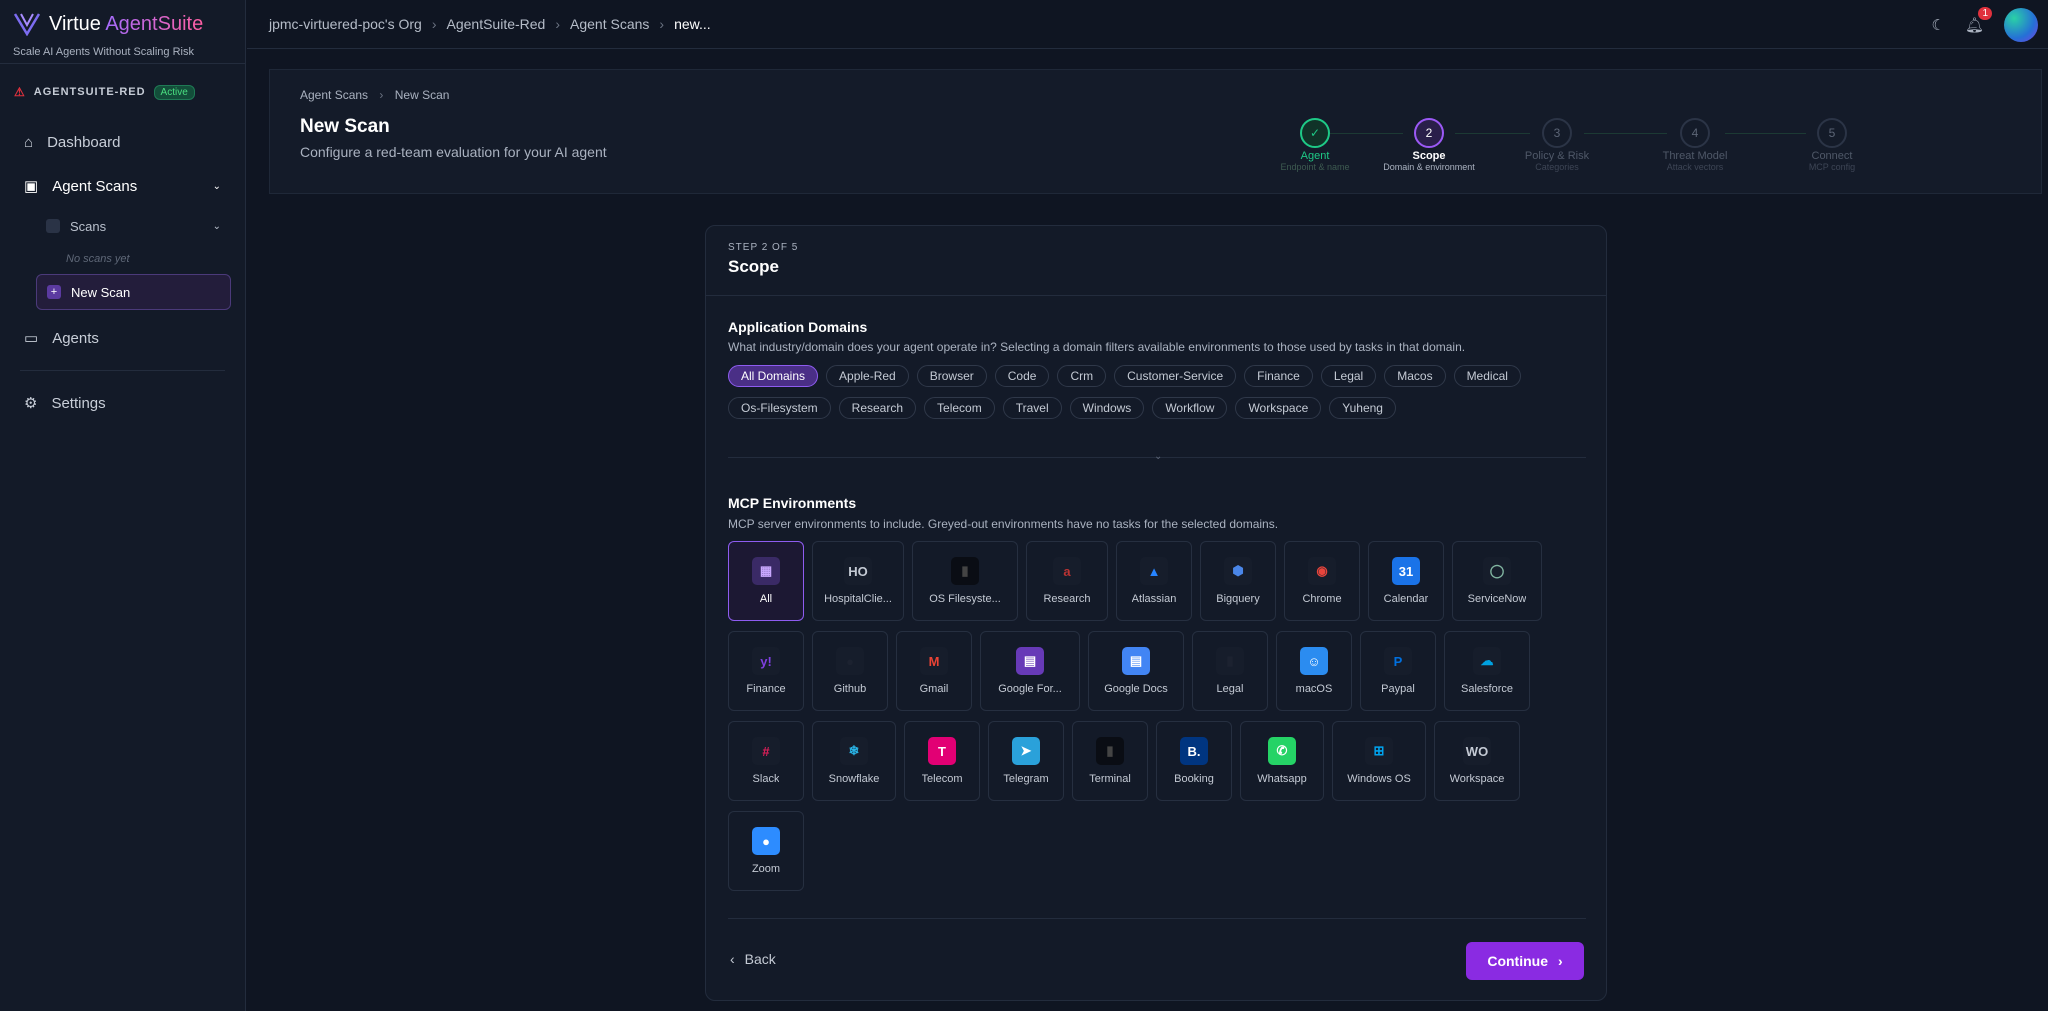  I want to click on step-policy: 3 Policy & Risk Categories, so click(1557, 145).